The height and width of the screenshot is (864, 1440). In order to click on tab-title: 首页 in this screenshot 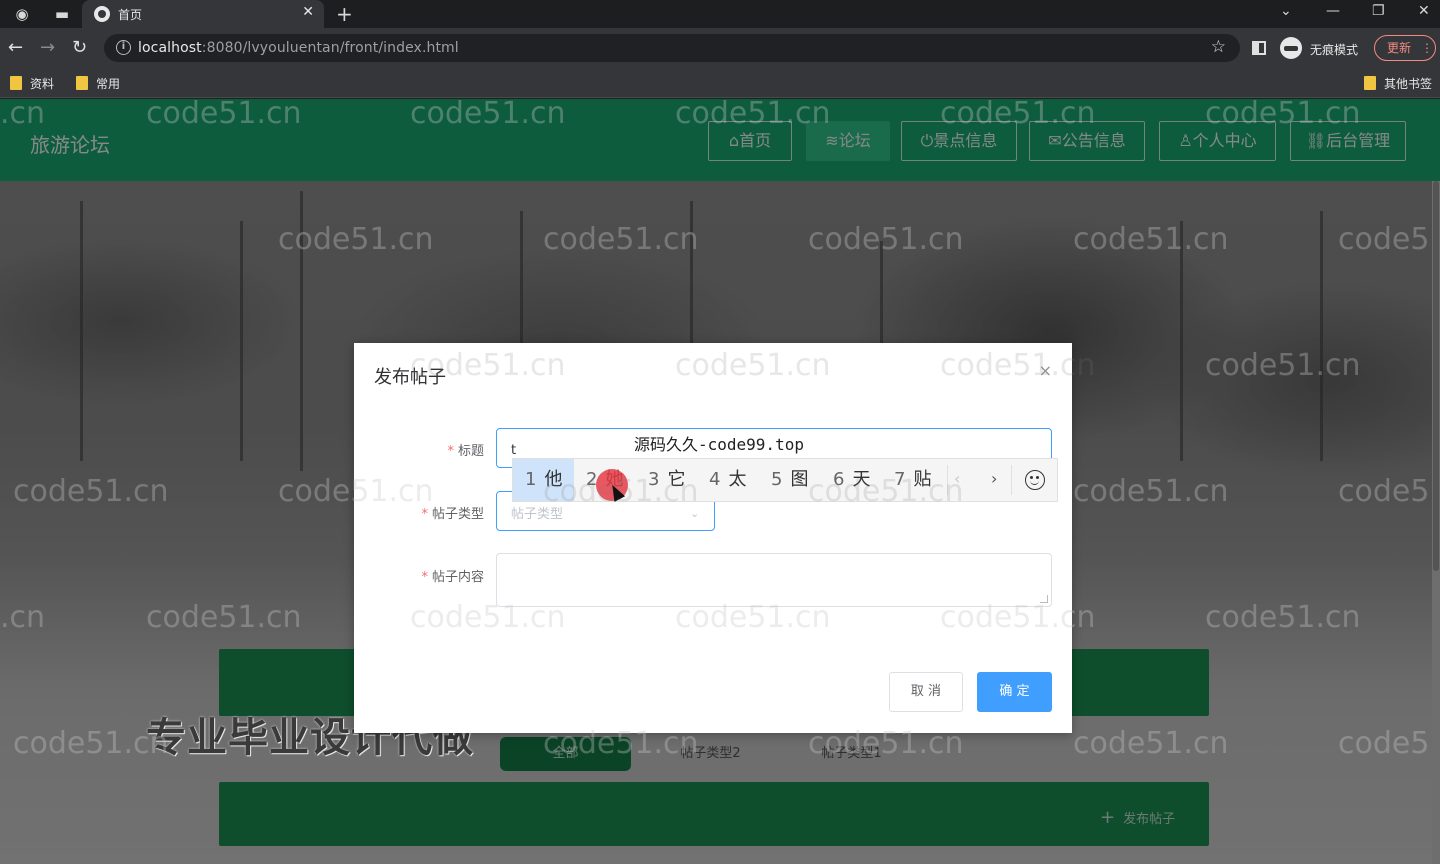, I will do `click(130, 15)`.